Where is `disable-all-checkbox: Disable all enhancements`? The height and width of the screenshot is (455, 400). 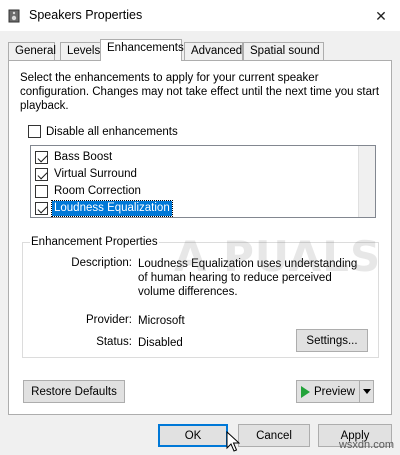 disable-all-checkbox: Disable all enhancements is located at coordinates (103, 131).